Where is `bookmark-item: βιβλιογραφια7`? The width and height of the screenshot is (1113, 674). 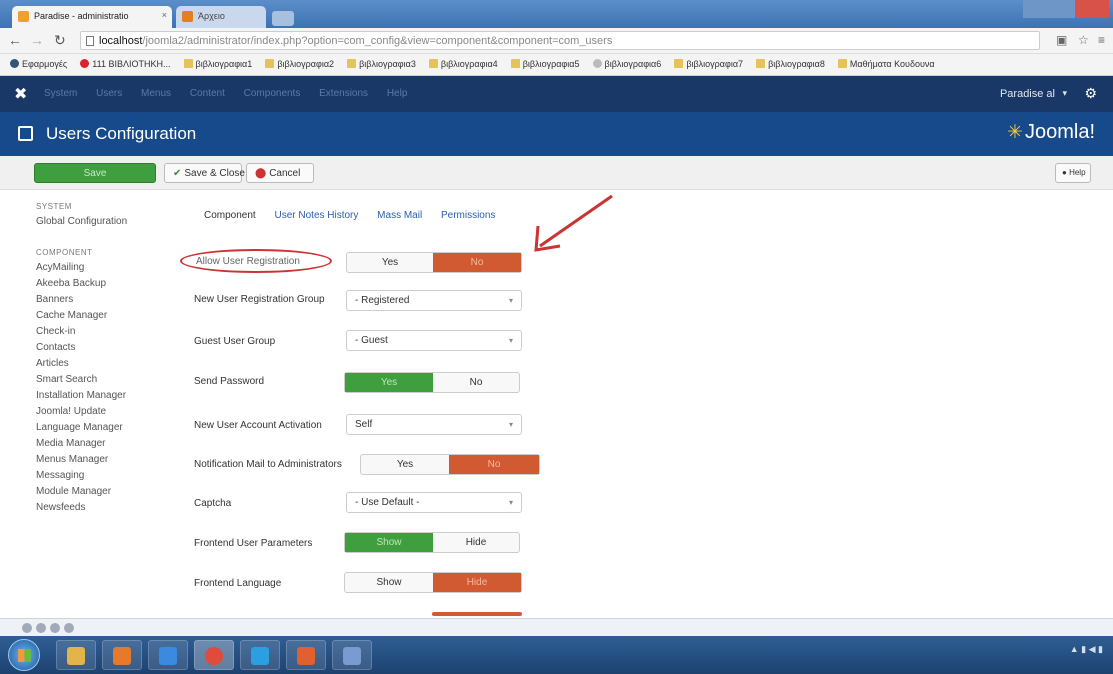 bookmark-item: βιβλιογραφια7 is located at coordinates (708, 64).